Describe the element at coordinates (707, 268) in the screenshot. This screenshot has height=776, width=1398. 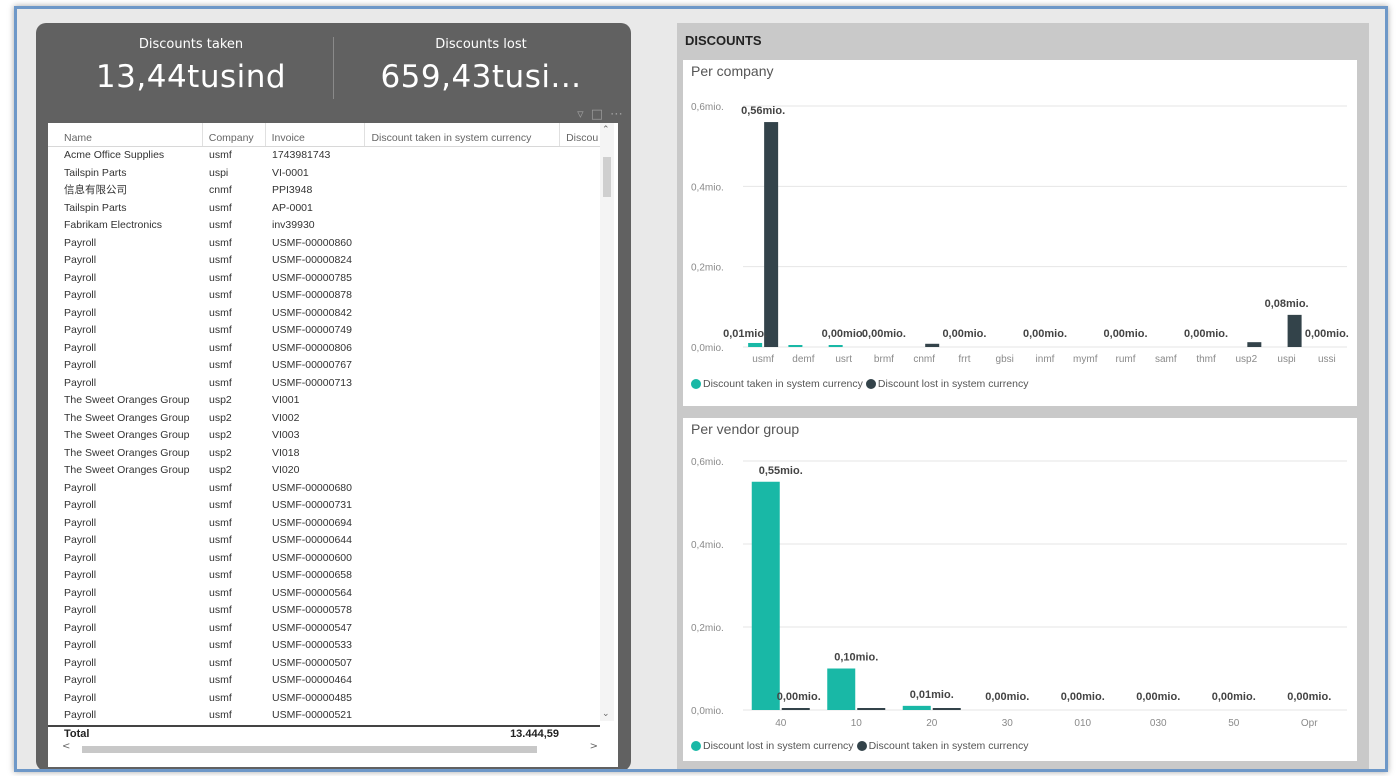
I see `y-tick-label: 0,2mio.` at that location.